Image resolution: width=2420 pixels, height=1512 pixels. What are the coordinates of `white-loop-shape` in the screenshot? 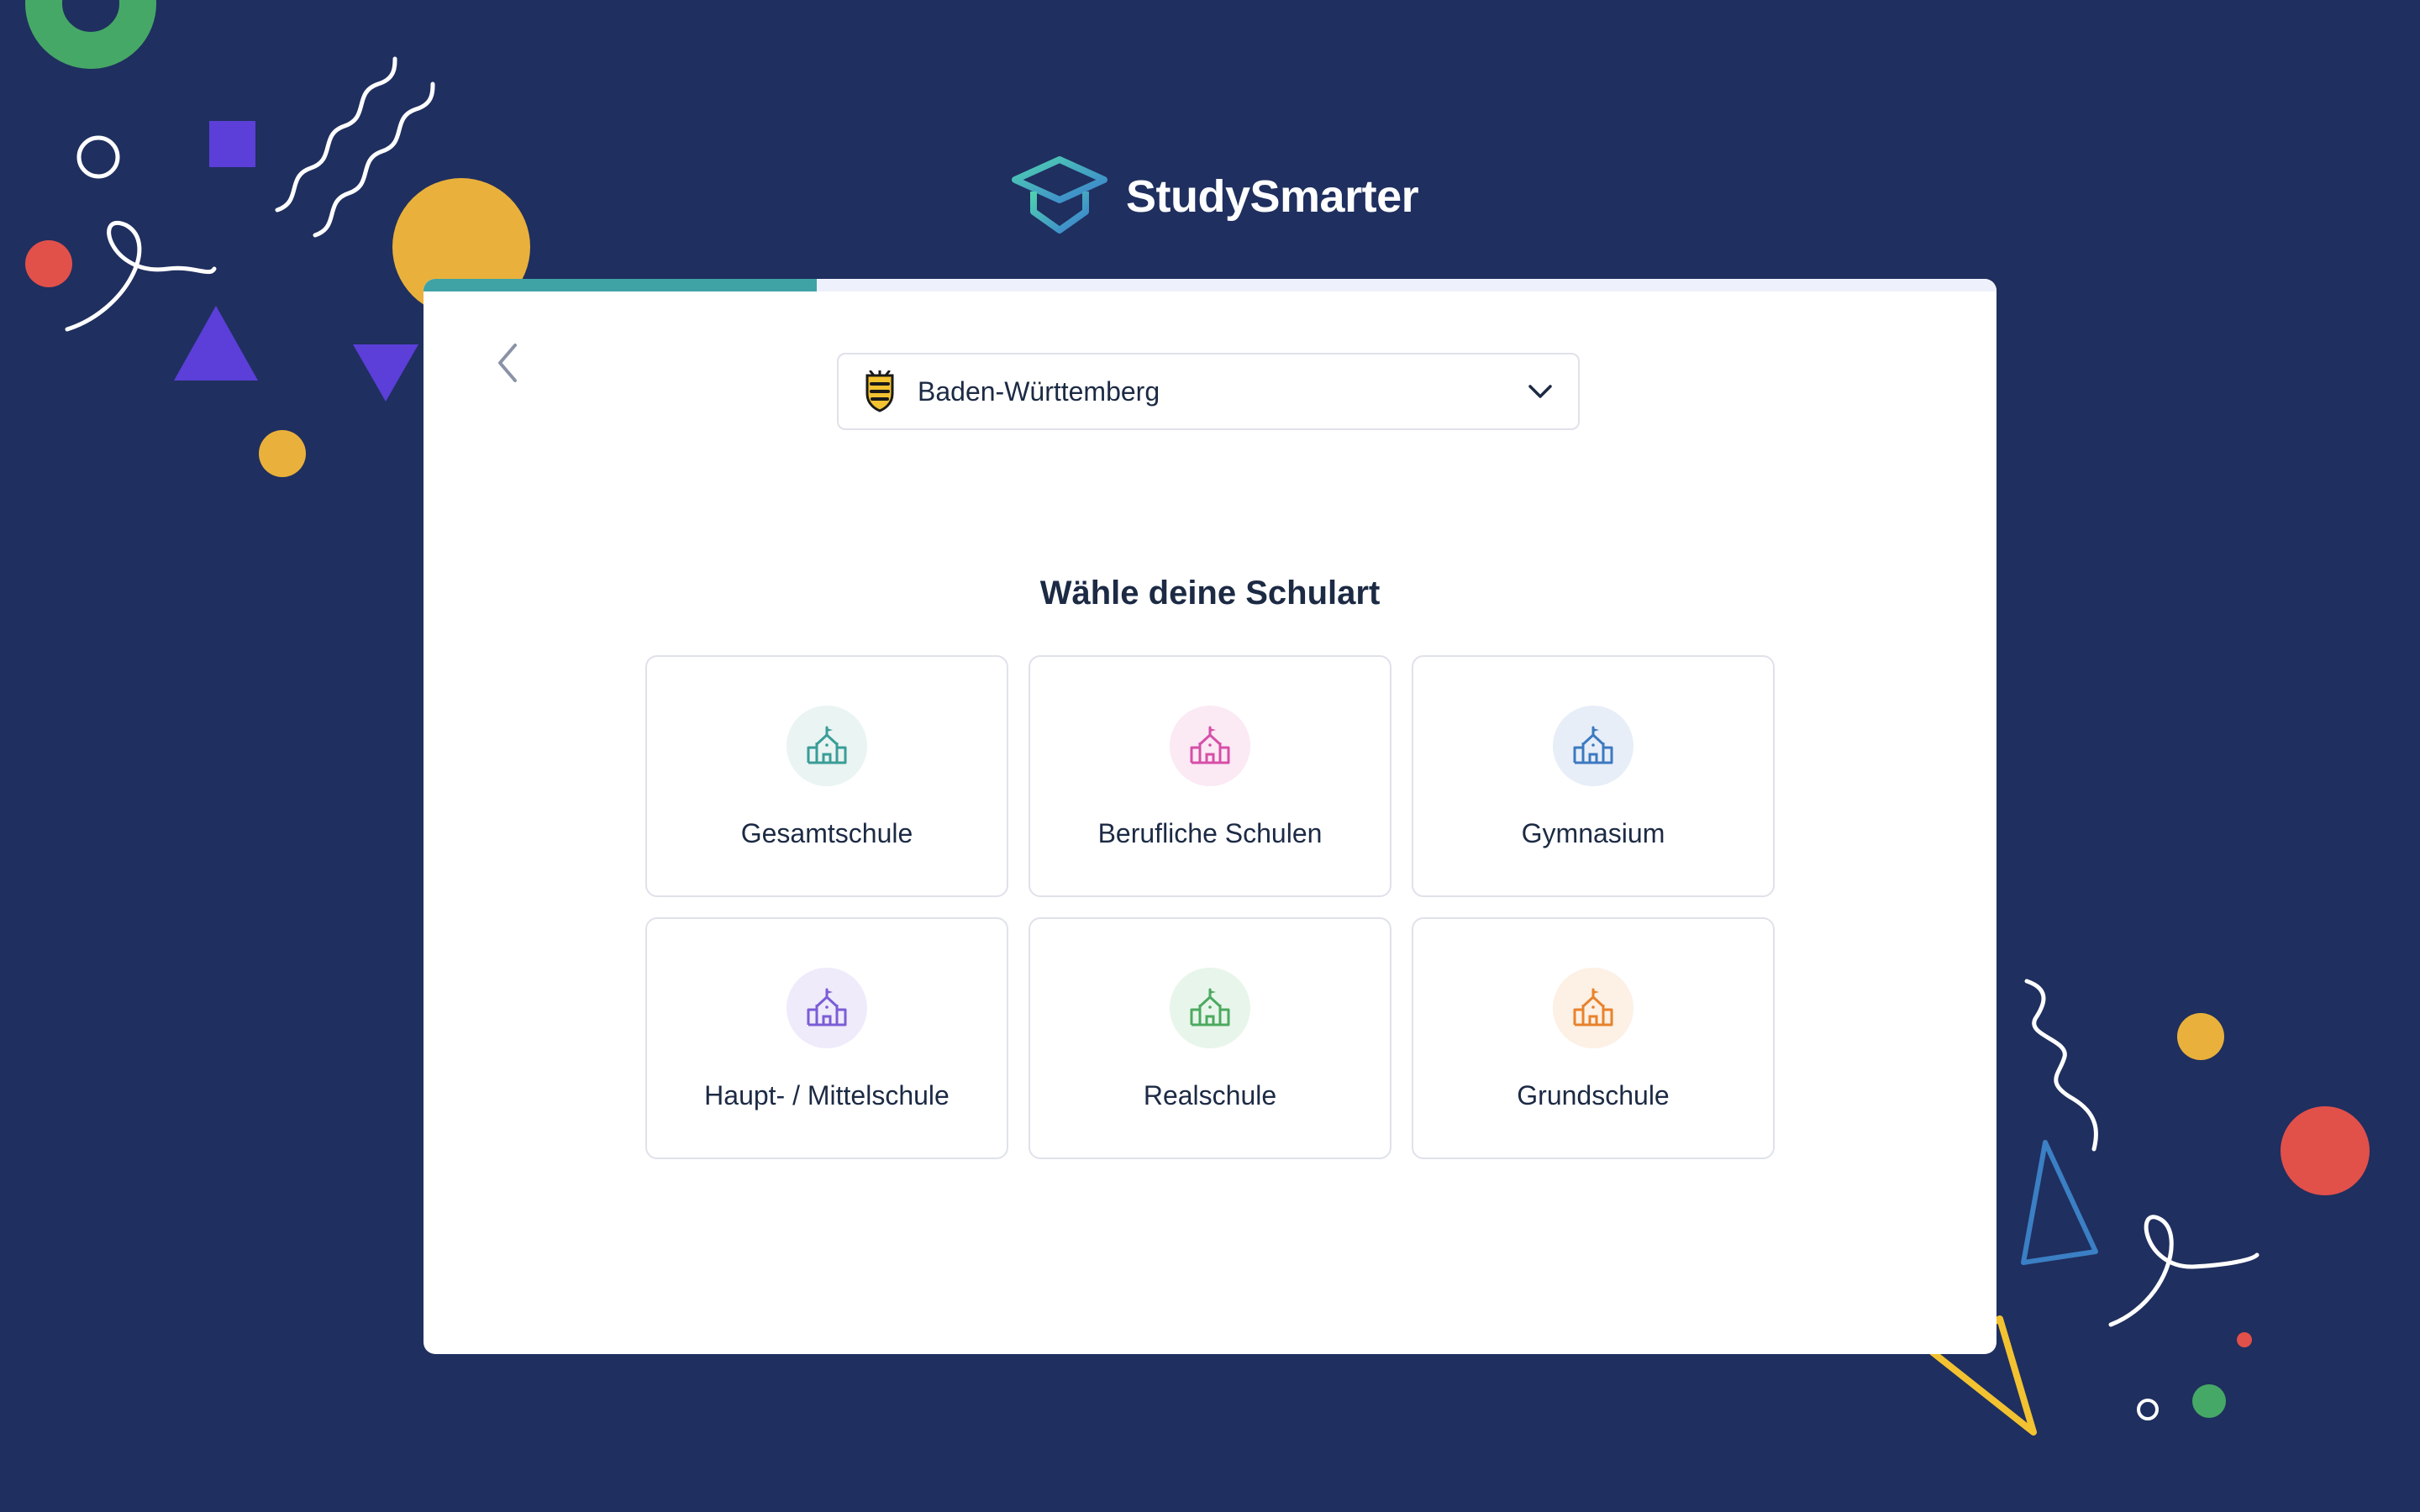 It's located at (2184, 1271).